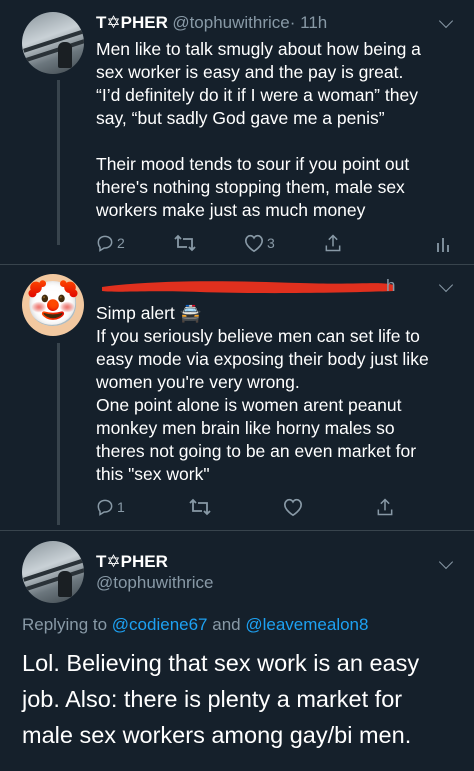 Image resolution: width=474 pixels, height=771 pixels. I want to click on tweet-actions: 2 3, so click(275, 244).